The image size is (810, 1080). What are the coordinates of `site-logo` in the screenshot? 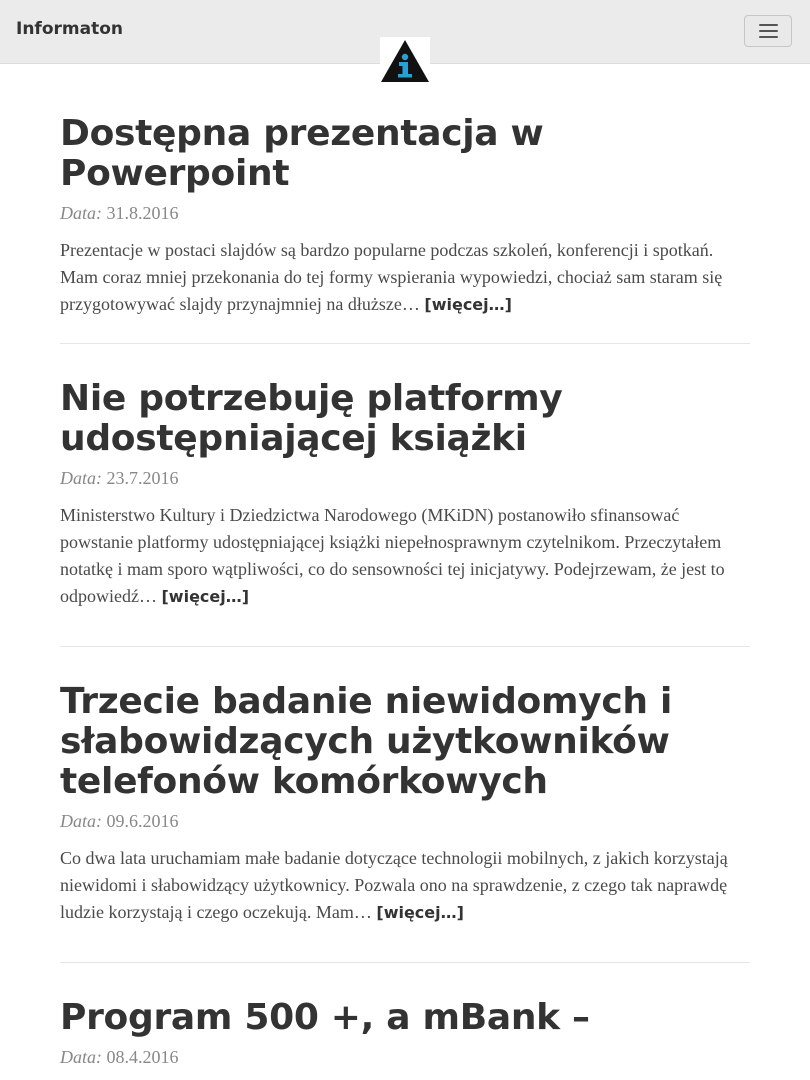 It's located at (405, 60).